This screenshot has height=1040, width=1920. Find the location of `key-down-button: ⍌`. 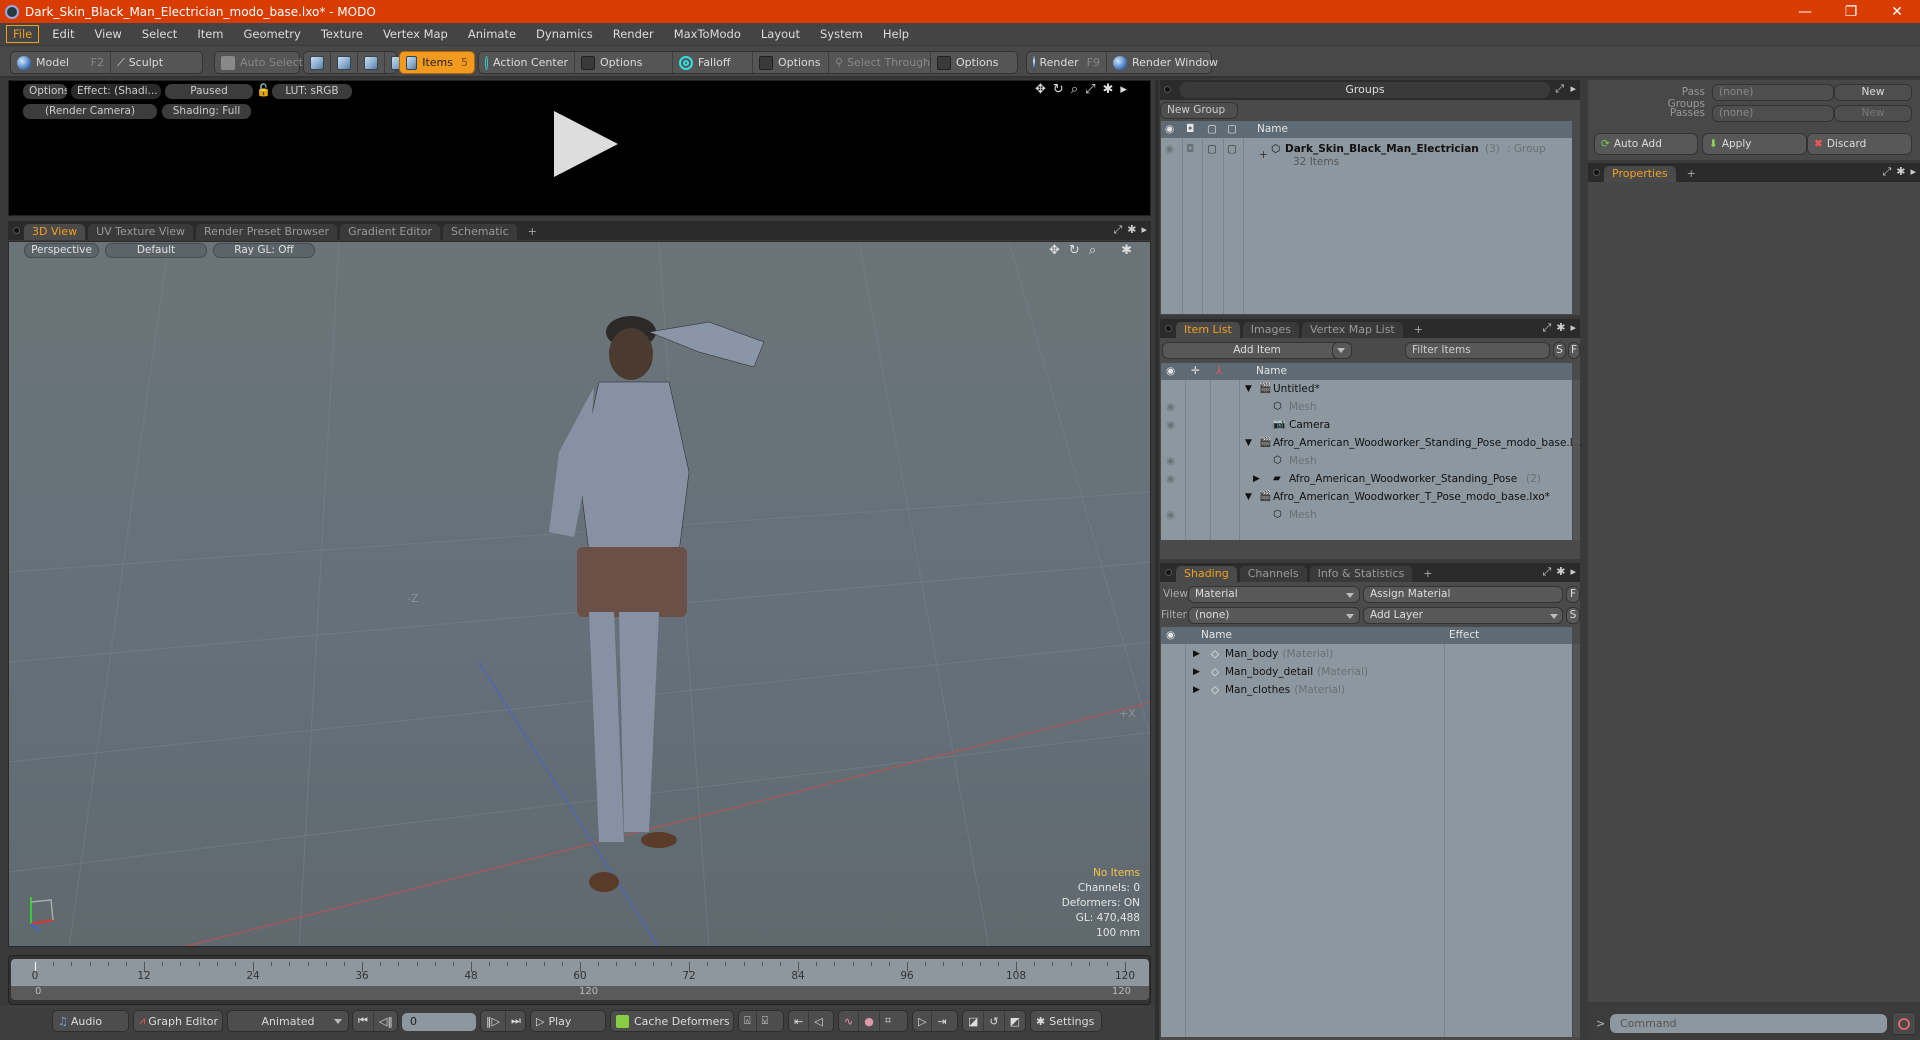

key-down-button: ⍌ is located at coordinates (765, 1021).